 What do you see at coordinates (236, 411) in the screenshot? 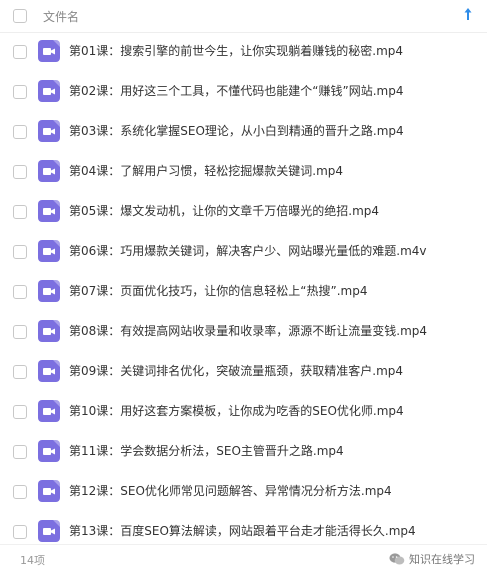
I see `file-name: 第10课：用好这套方案模板，让你成为吃香的SEO优化师.mp4` at bounding box center [236, 411].